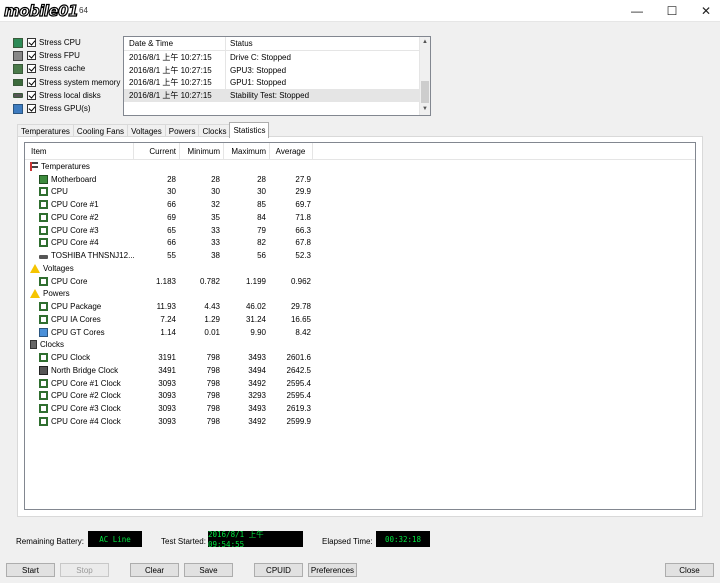 The image size is (720, 583). What do you see at coordinates (360, 370) in the screenshot?
I see `table-row: North Bridge Clock 3491 798 3494 2642.5` at bounding box center [360, 370].